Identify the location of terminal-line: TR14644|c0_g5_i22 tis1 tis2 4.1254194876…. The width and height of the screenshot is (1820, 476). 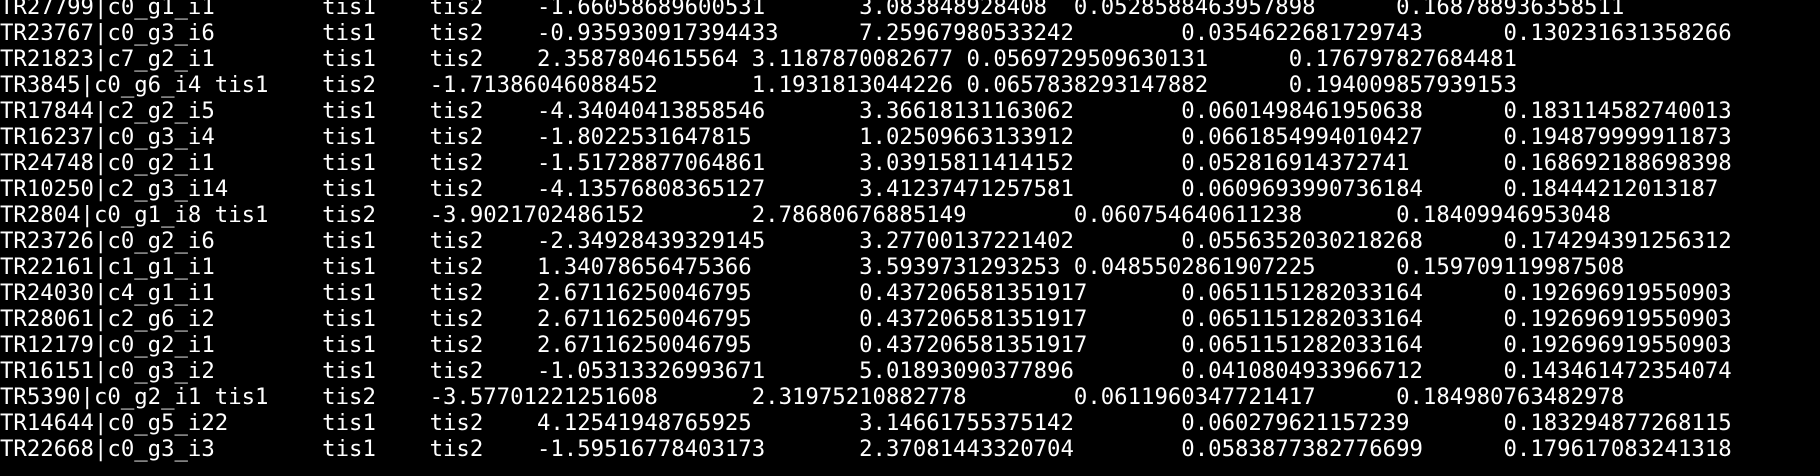
(910, 423).